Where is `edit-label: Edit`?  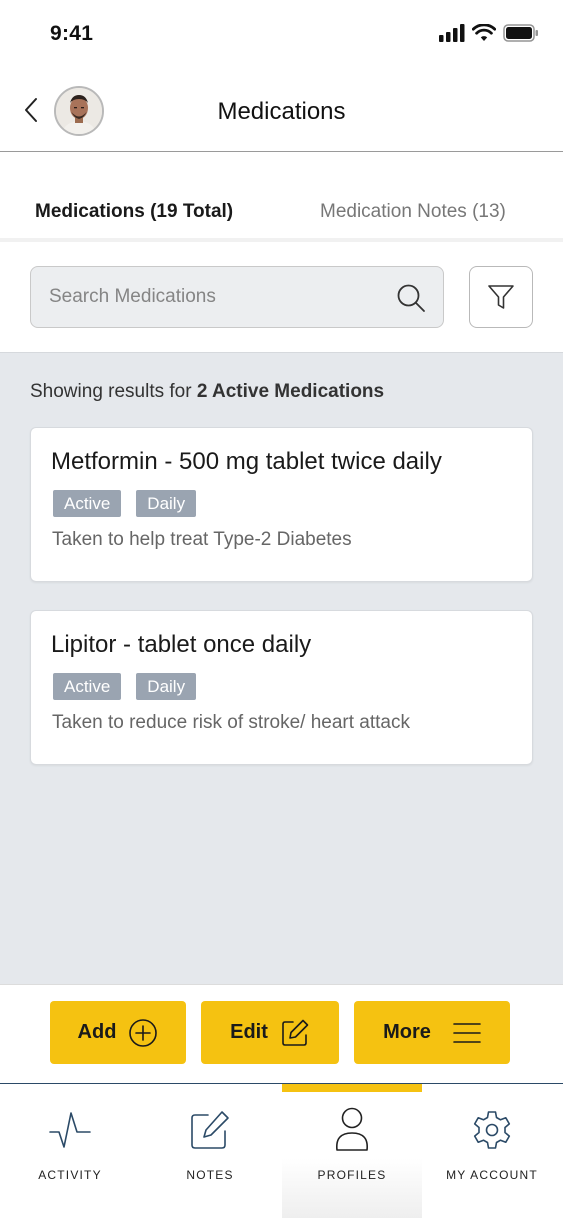 edit-label: Edit is located at coordinates (249, 1032).